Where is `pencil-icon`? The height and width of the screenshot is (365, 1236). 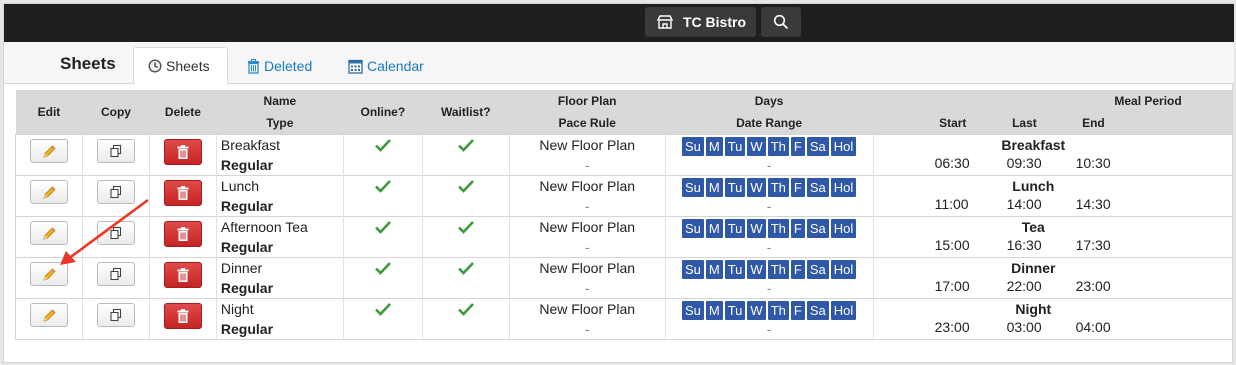
pencil-icon is located at coordinates (49, 274).